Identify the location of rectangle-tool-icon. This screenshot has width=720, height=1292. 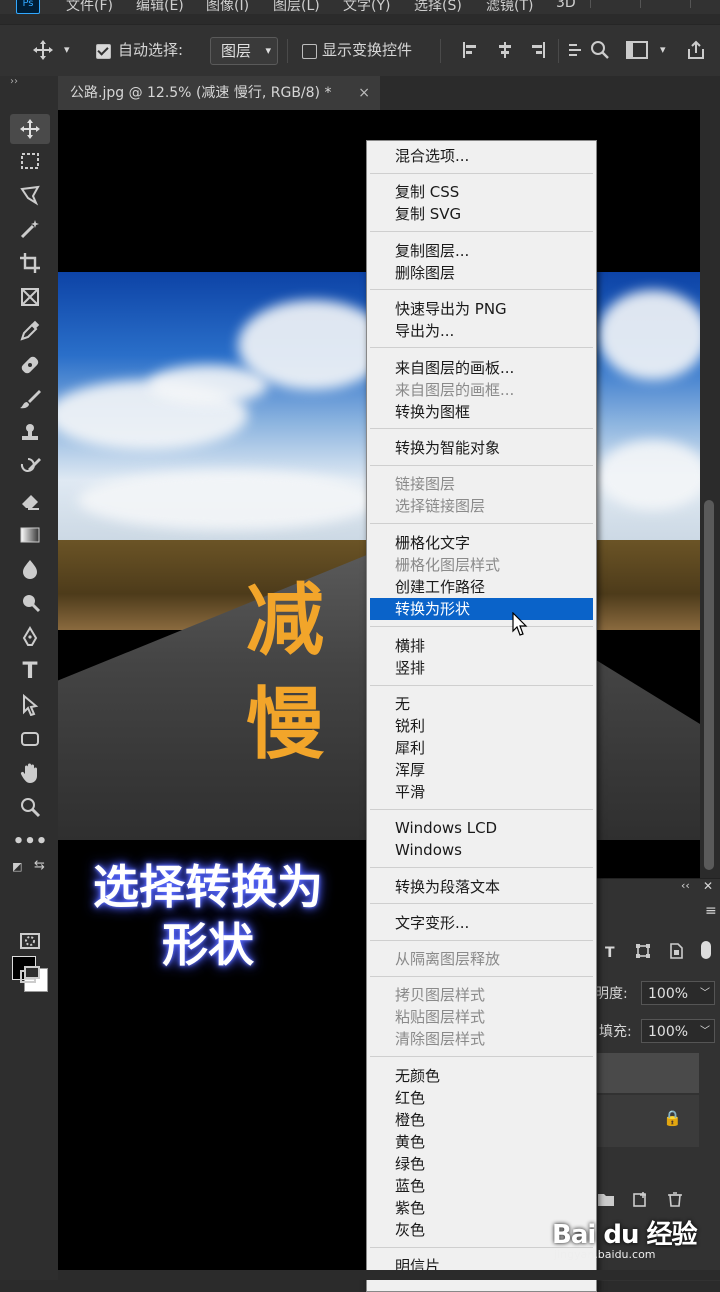
(30, 739).